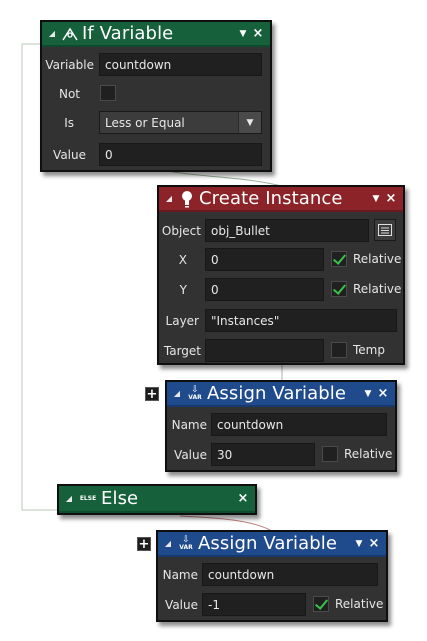  What do you see at coordinates (369, 350) in the screenshot?
I see `temp-label: Temp` at bounding box center [369, 350].